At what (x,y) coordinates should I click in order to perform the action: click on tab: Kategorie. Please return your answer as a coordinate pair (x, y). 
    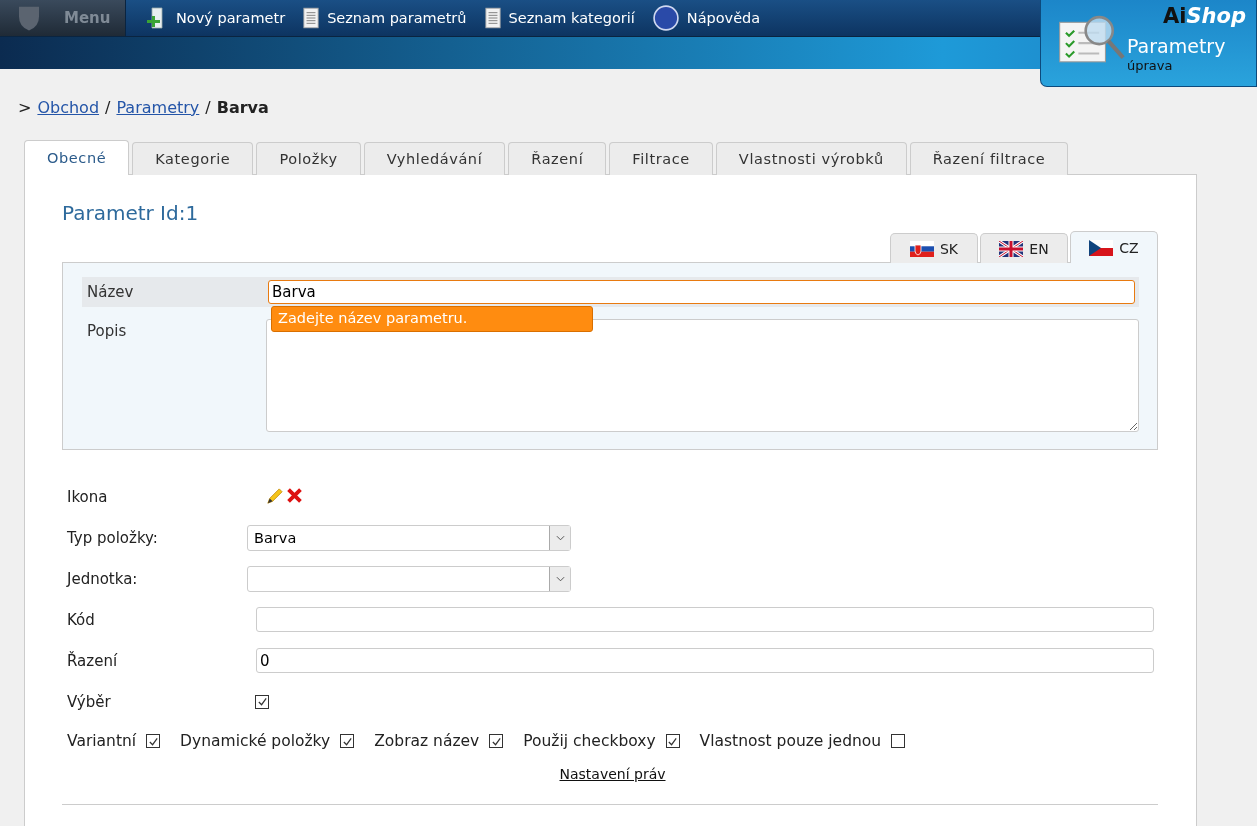
    Looking at the image, I should click on (193, 158).